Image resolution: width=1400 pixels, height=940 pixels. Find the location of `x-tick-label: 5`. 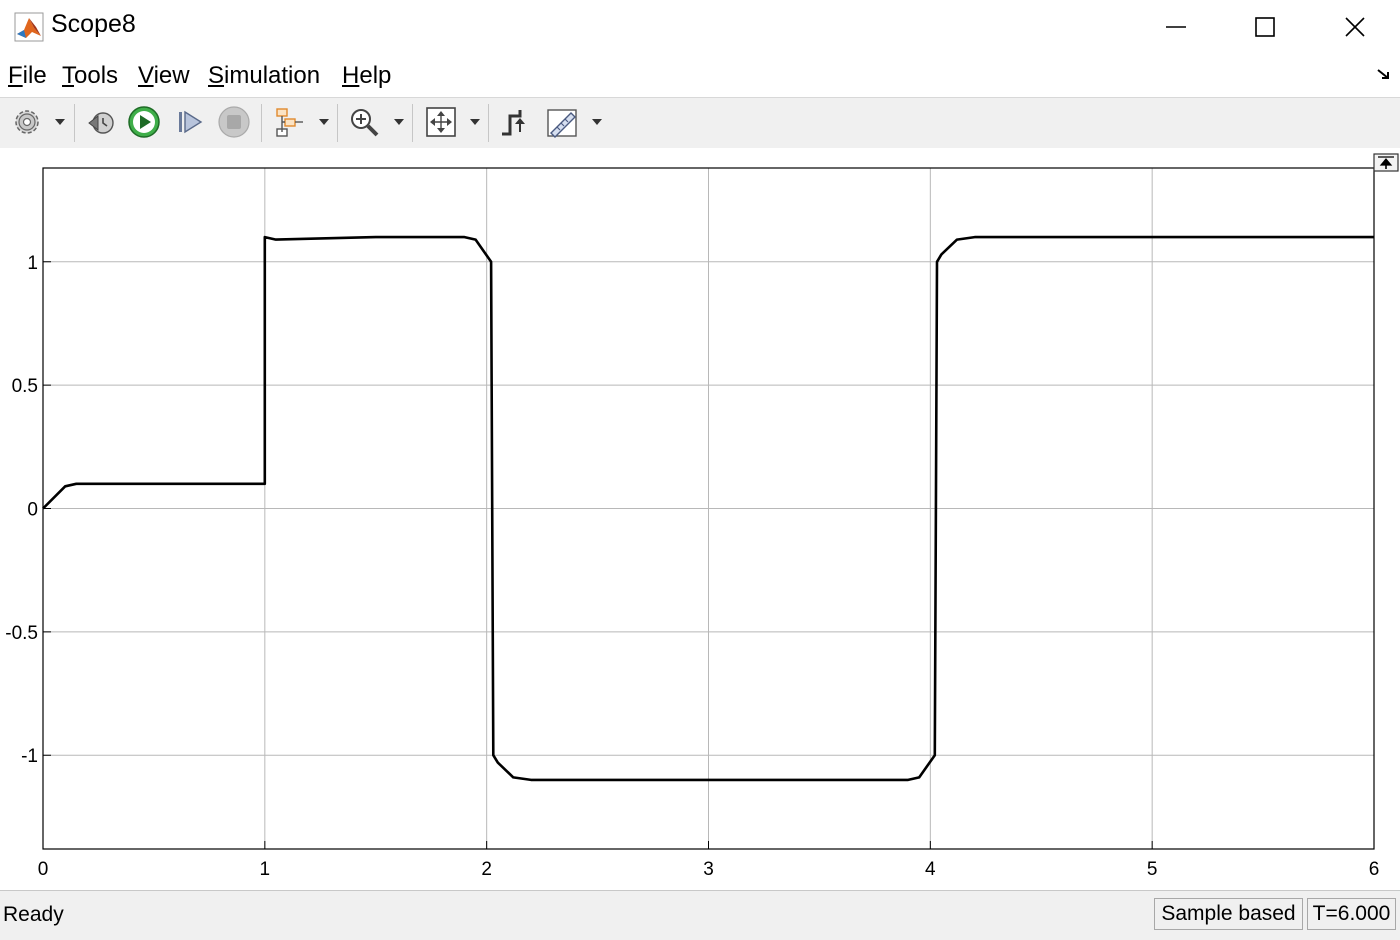

x-tick-label: 5 is located at coordinates (1152, 869).